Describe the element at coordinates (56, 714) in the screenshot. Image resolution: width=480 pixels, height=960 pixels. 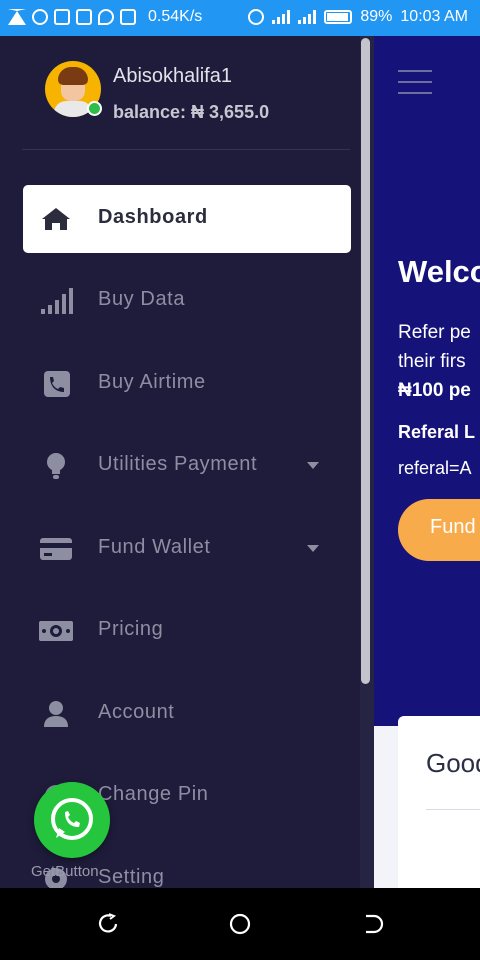
I see `user-icon` at that location.